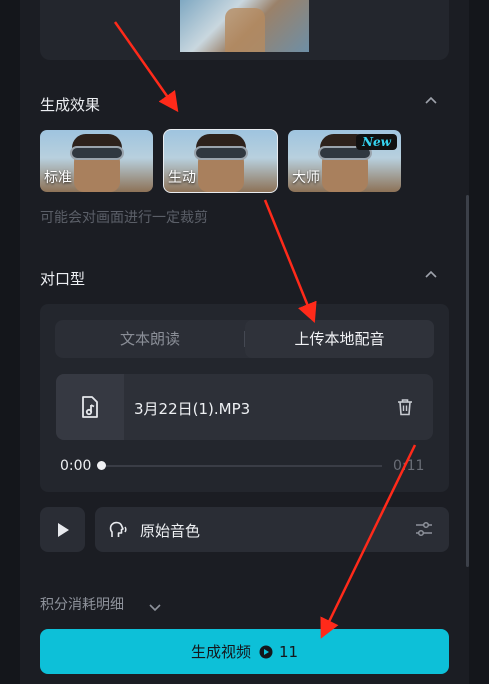 The width and height of the screenshot is (489, 684). What do you see at coordinates (220, 652) in the screenshot?
I see `generate-video-label: 生成视频` at bounding box center [220, 652].